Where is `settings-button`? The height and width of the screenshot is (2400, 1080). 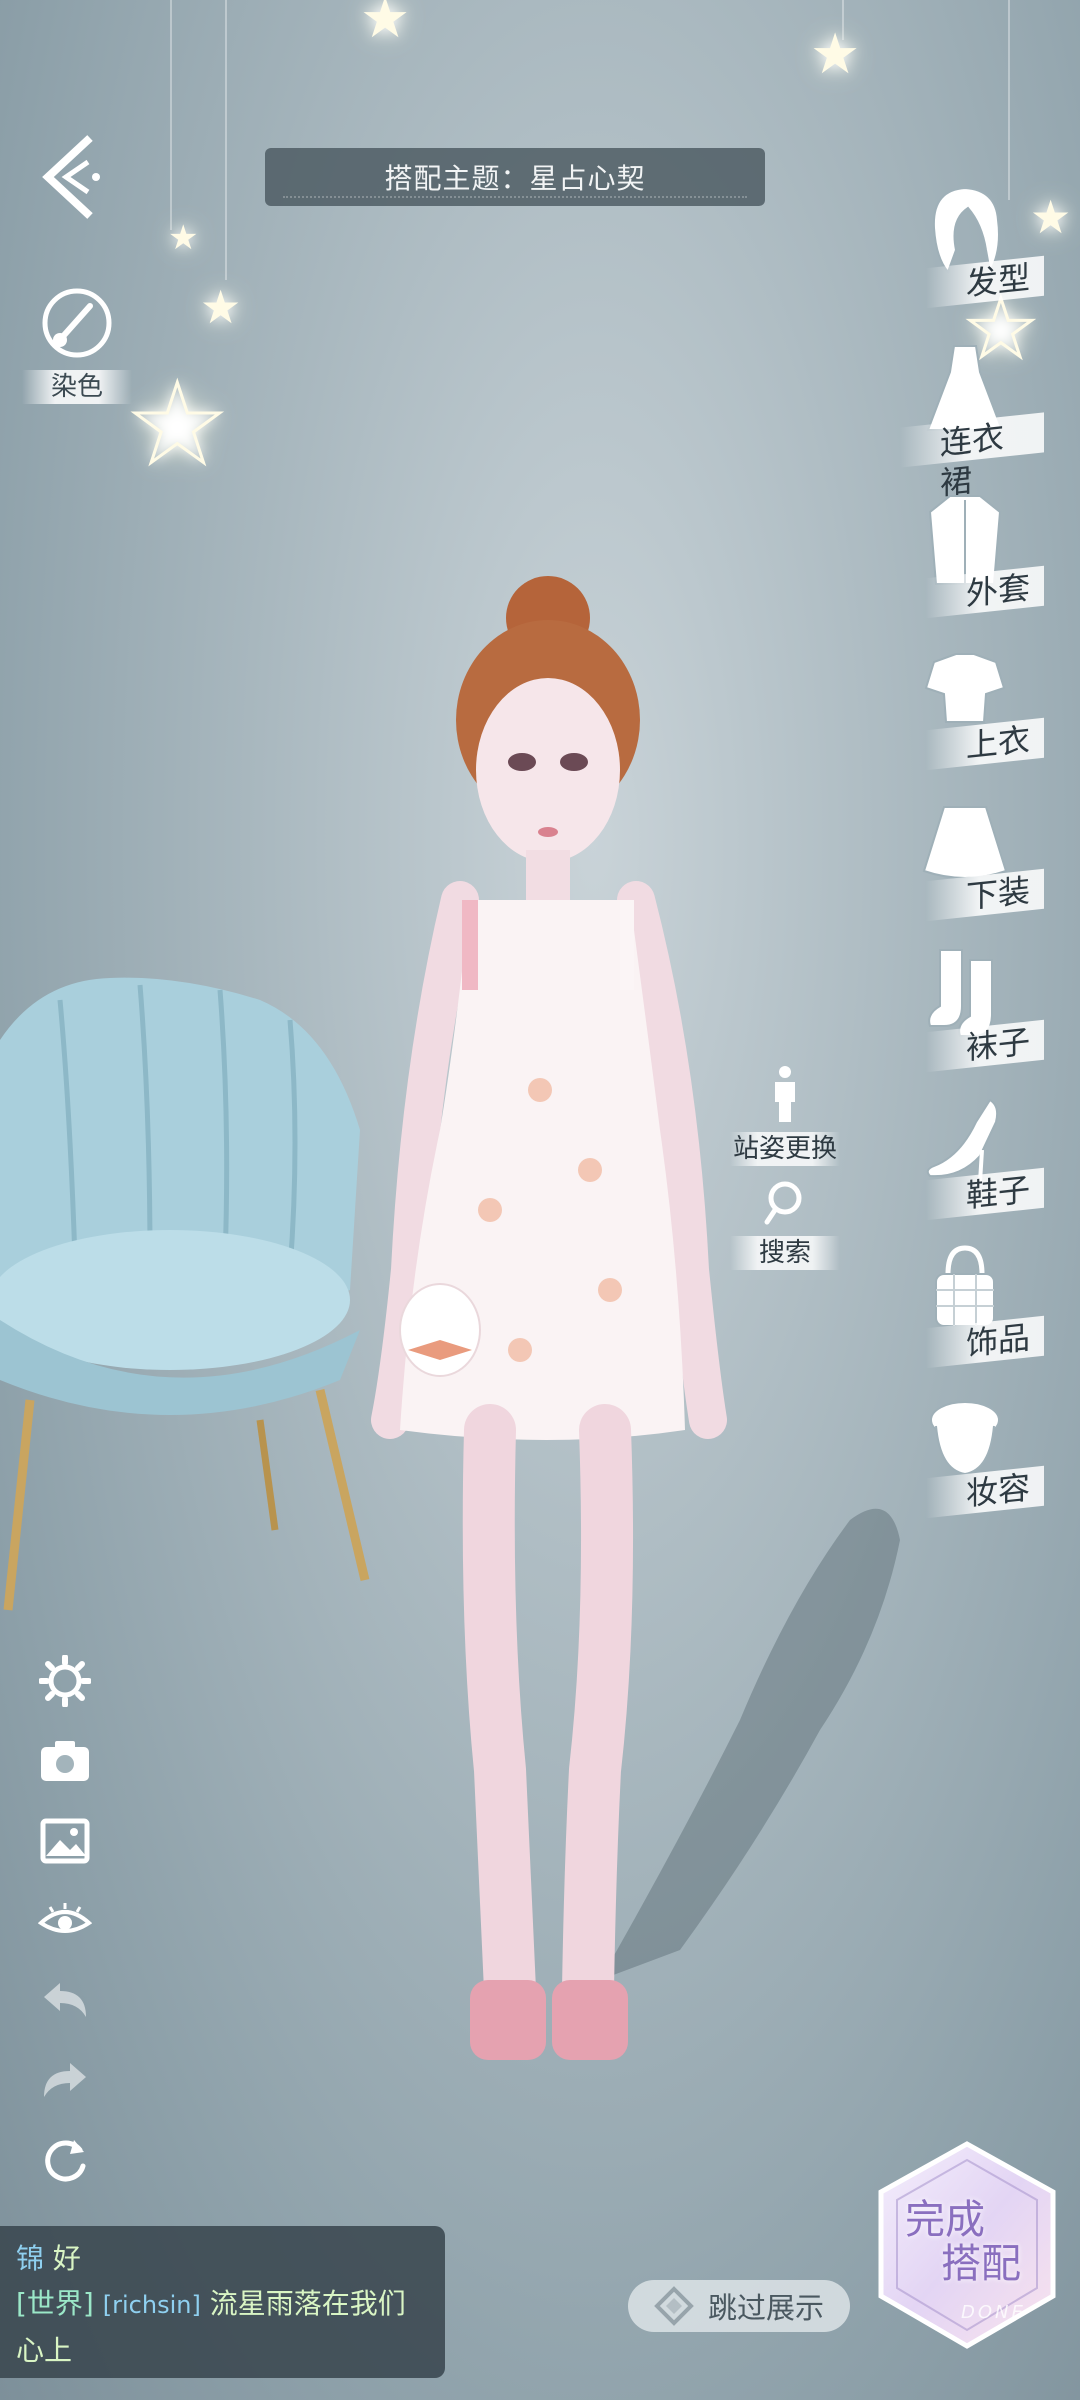
settings-button is located at coordinates (65, 1681).